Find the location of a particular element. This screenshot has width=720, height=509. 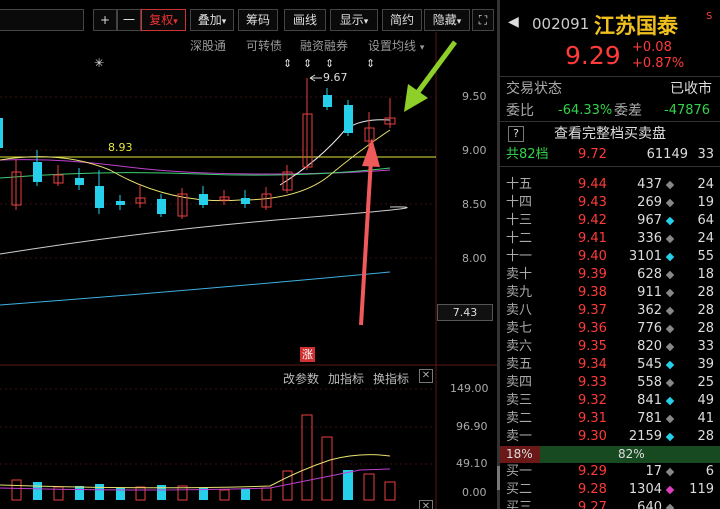

y-axis-label: 8.00 is located at coordinates (474, 258).